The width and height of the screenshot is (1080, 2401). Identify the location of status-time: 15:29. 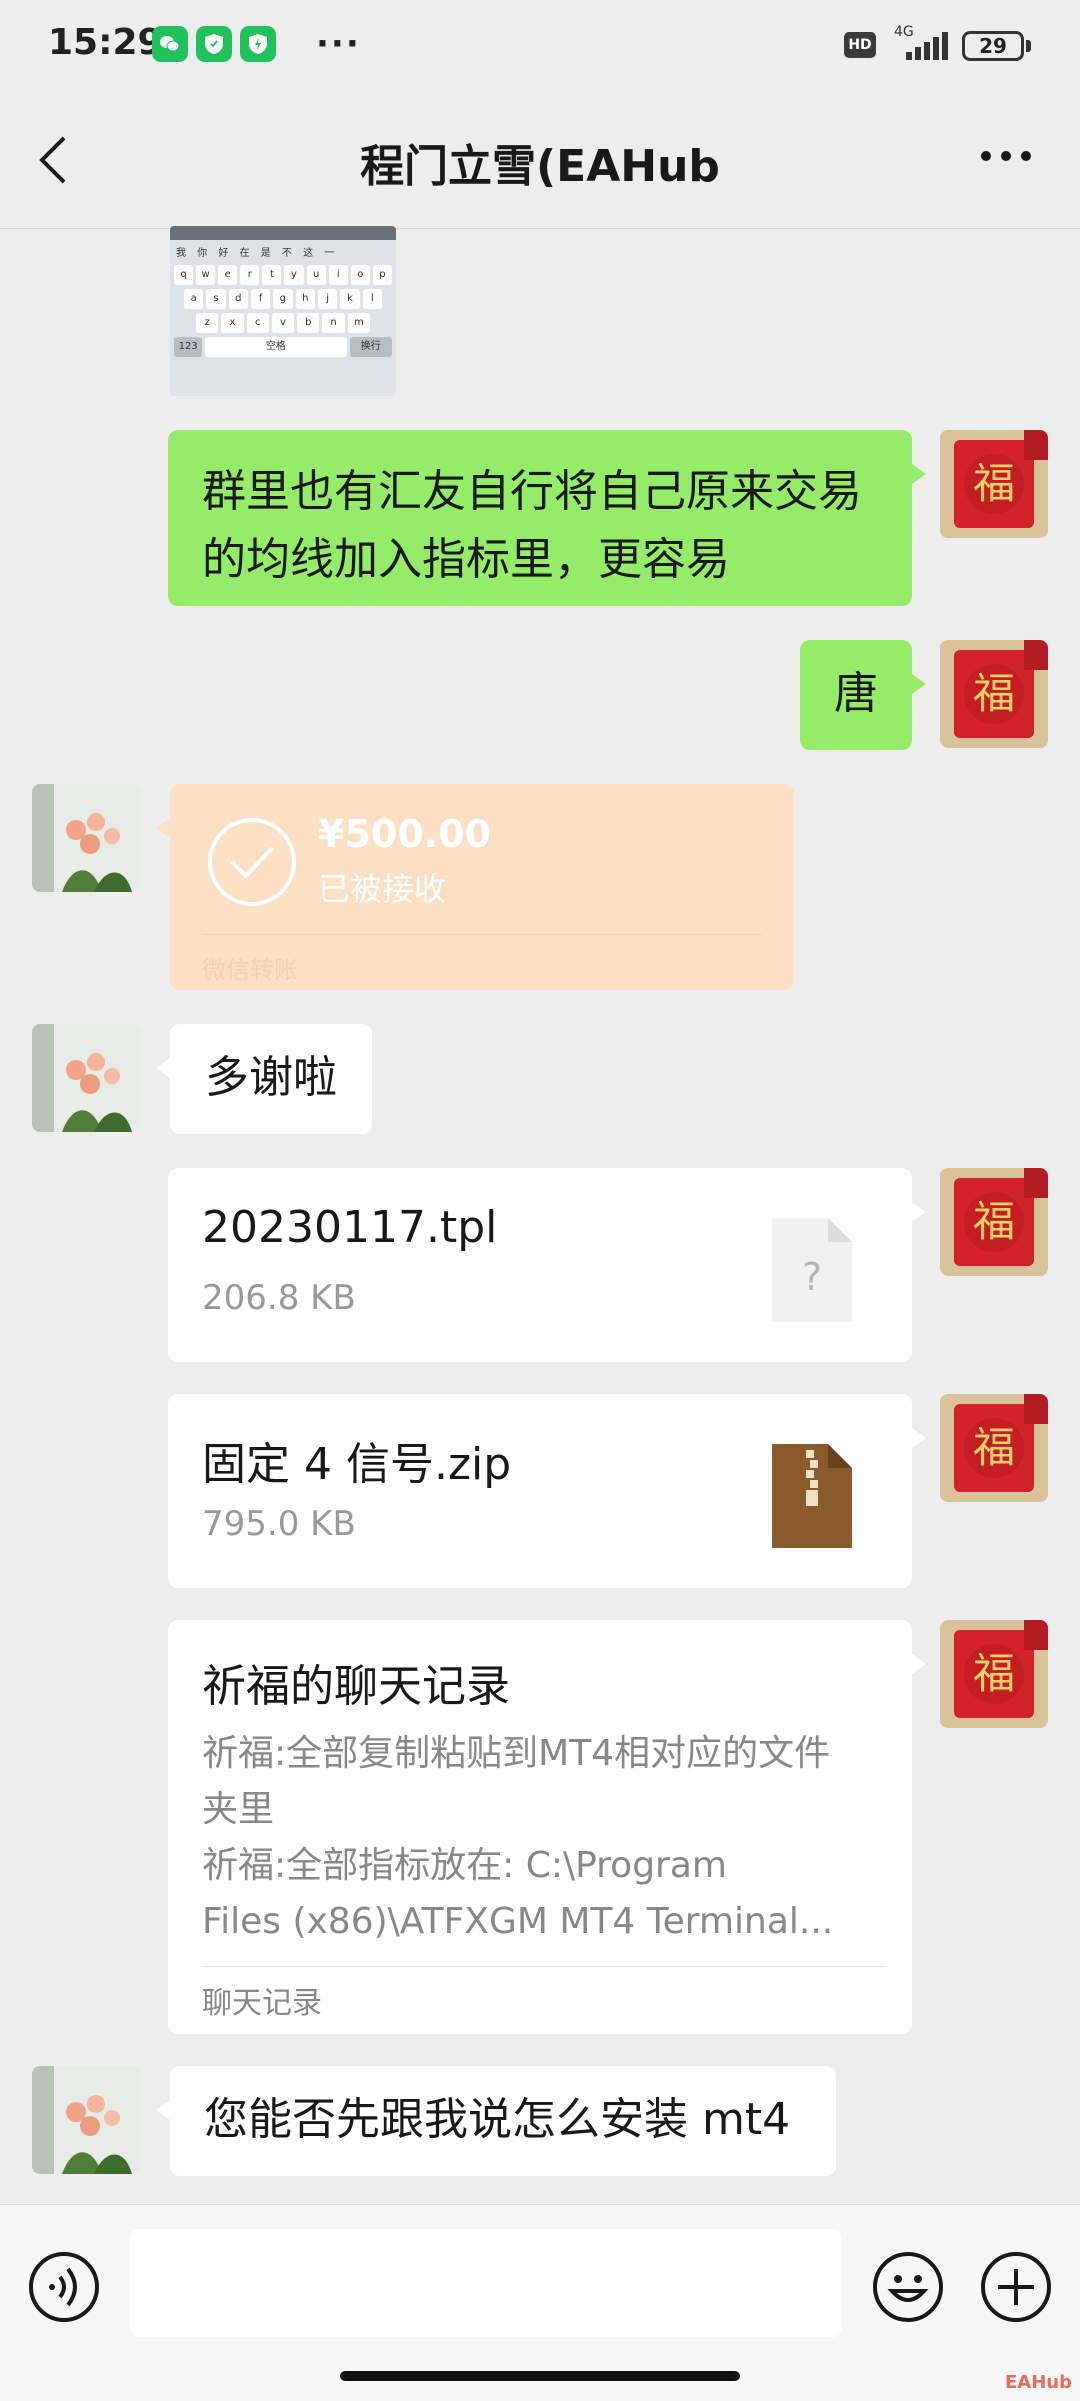
(105, 42).